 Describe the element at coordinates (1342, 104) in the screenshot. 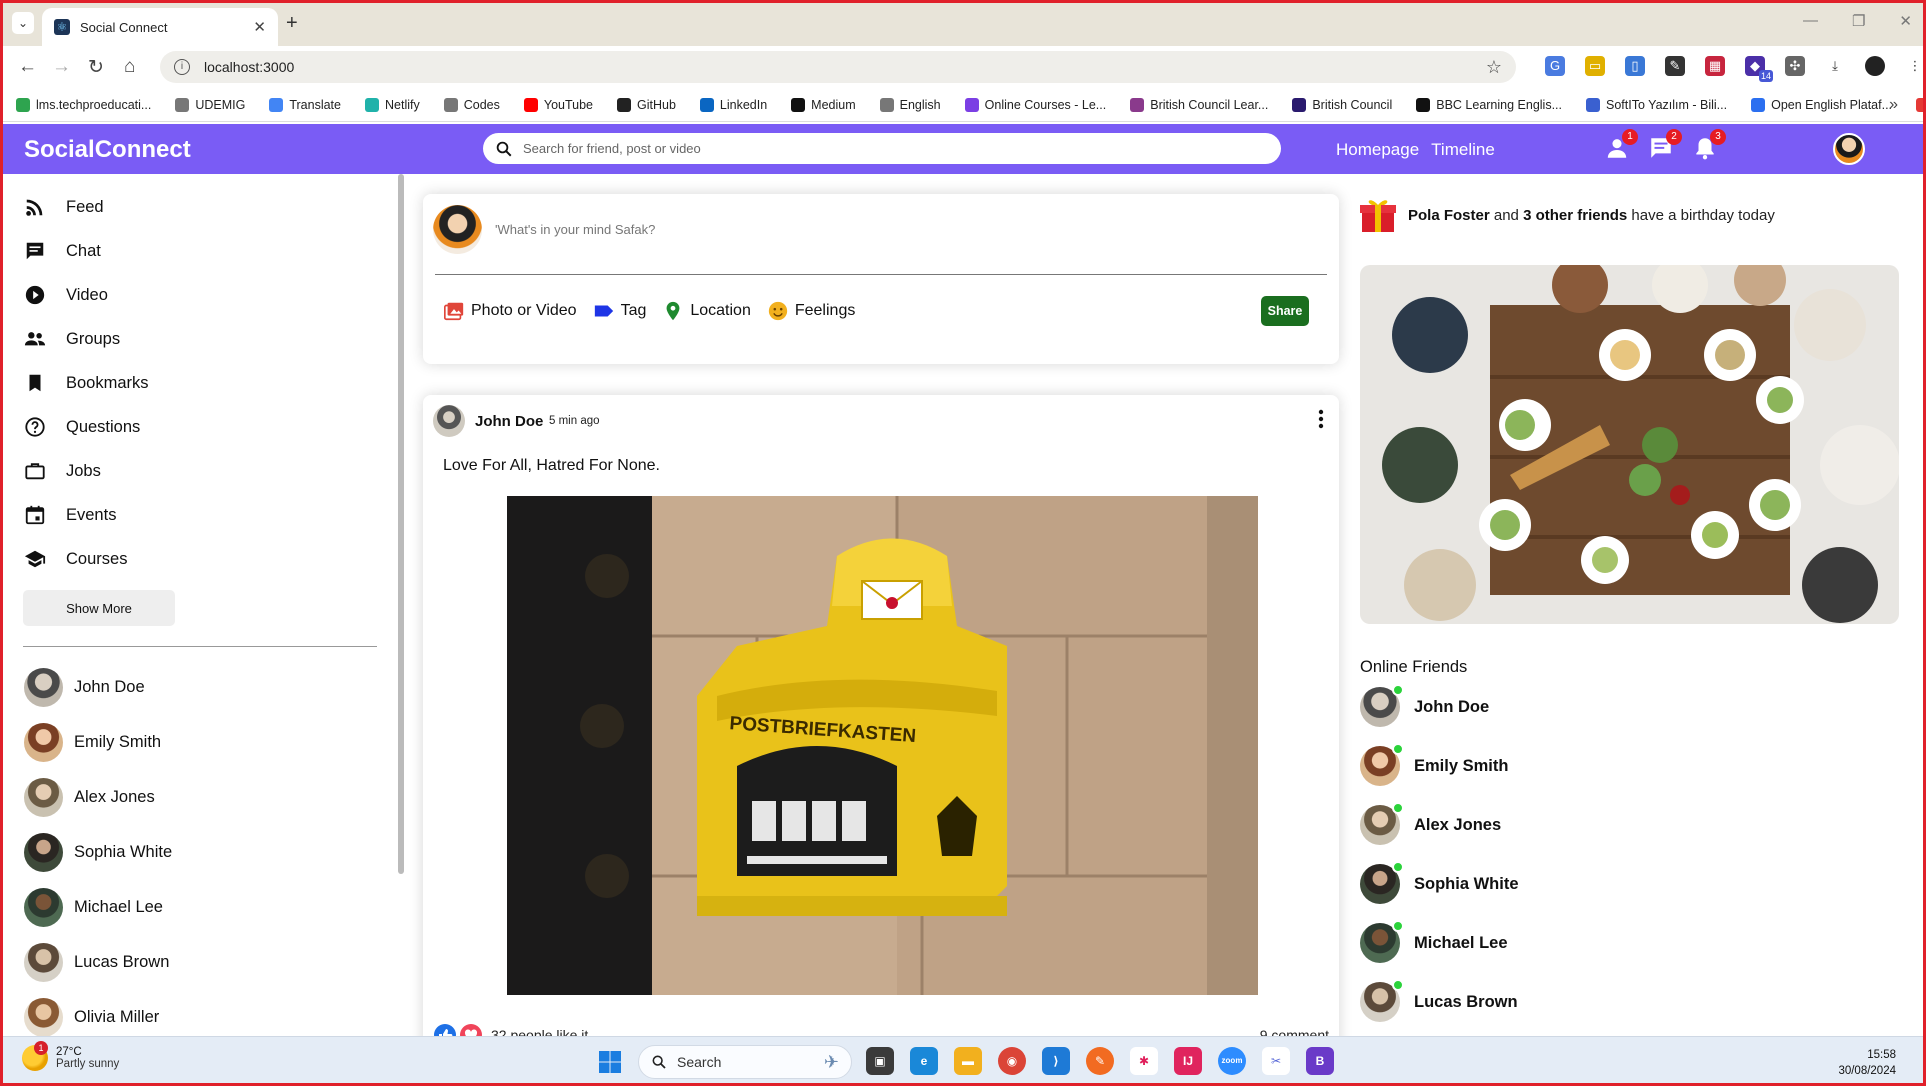

I see `bookmark-item: British Council` at that location.